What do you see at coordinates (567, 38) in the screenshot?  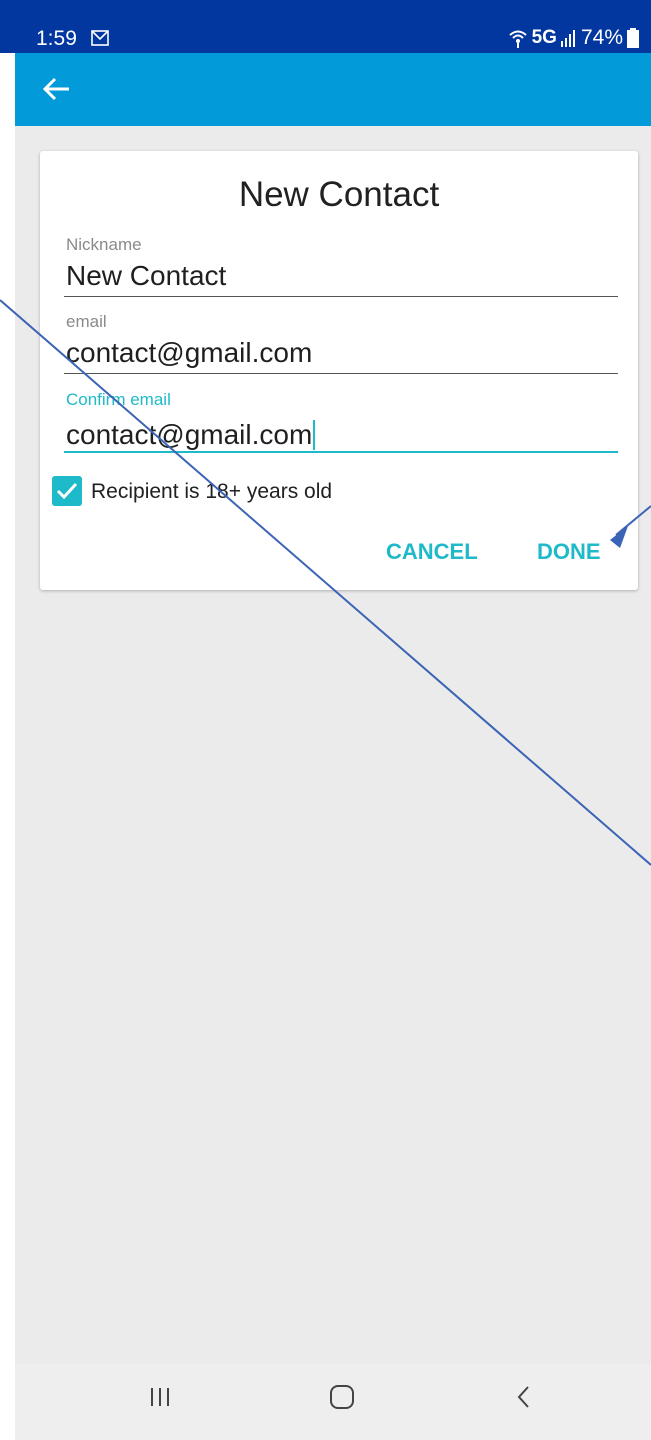 I see `signal-icon` at bounding box center [567, 38].